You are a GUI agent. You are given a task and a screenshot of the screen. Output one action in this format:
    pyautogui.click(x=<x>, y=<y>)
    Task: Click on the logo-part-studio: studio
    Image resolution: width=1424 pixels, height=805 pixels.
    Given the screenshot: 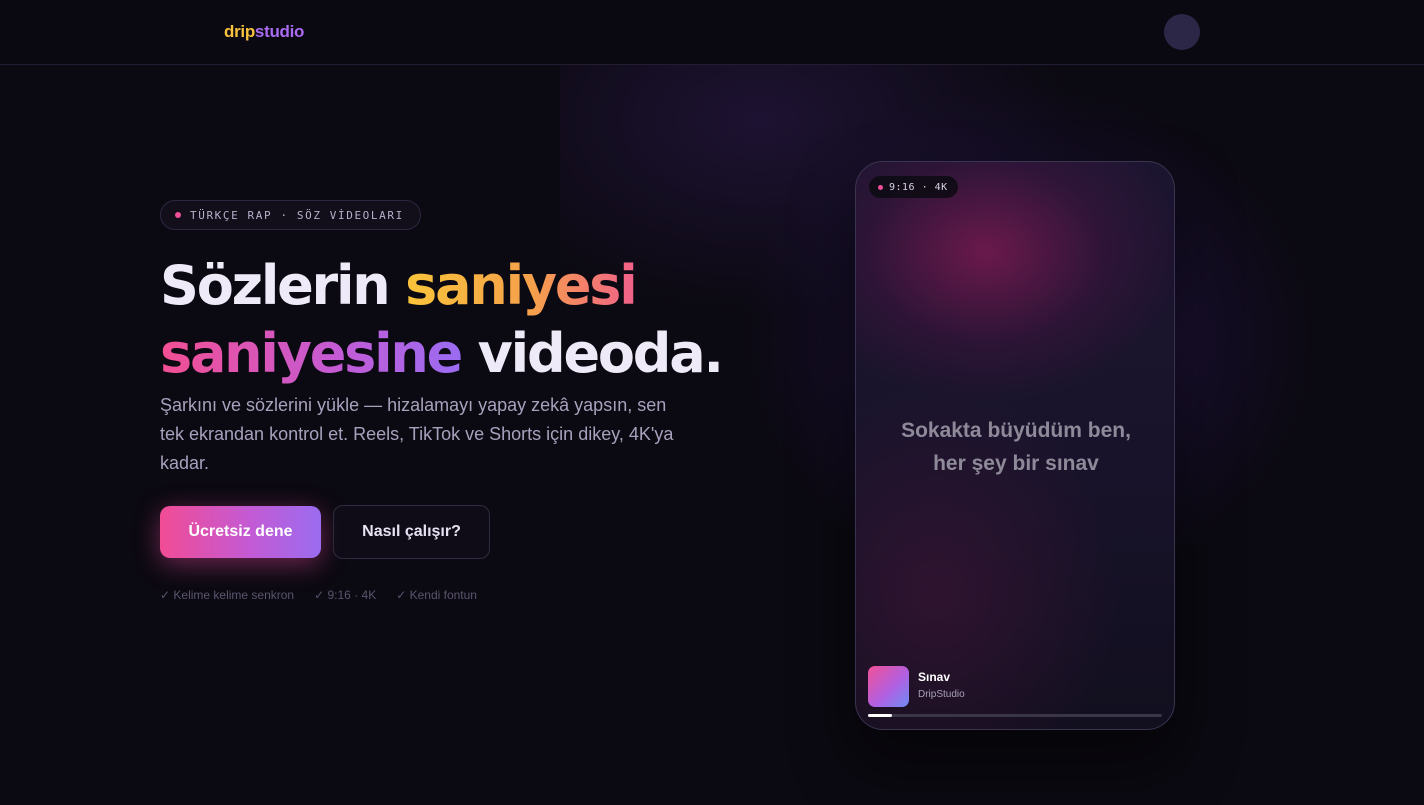 What is the action you would take?
    pyautogui.click(x=279, y=31)
    